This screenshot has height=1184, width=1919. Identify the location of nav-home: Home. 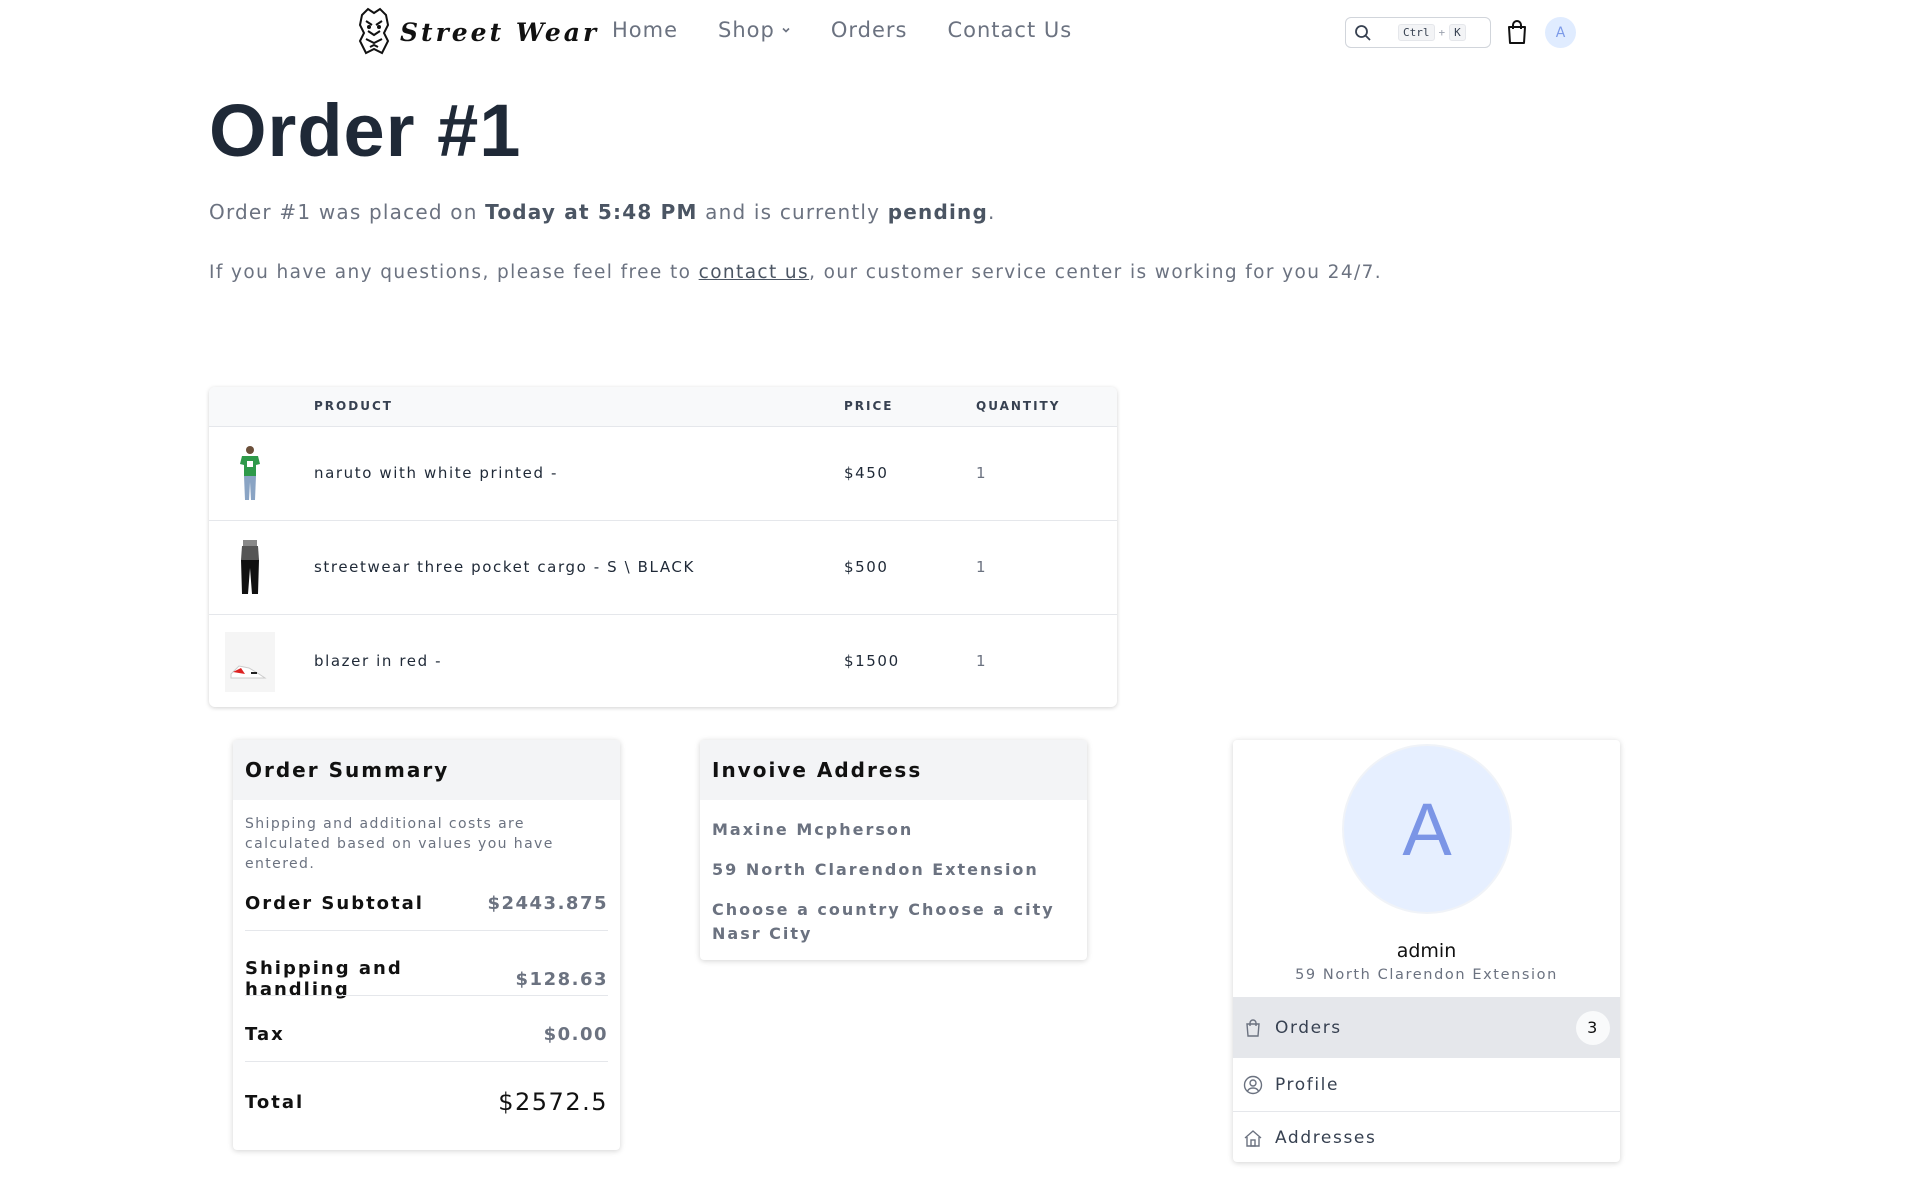
(645, 30).